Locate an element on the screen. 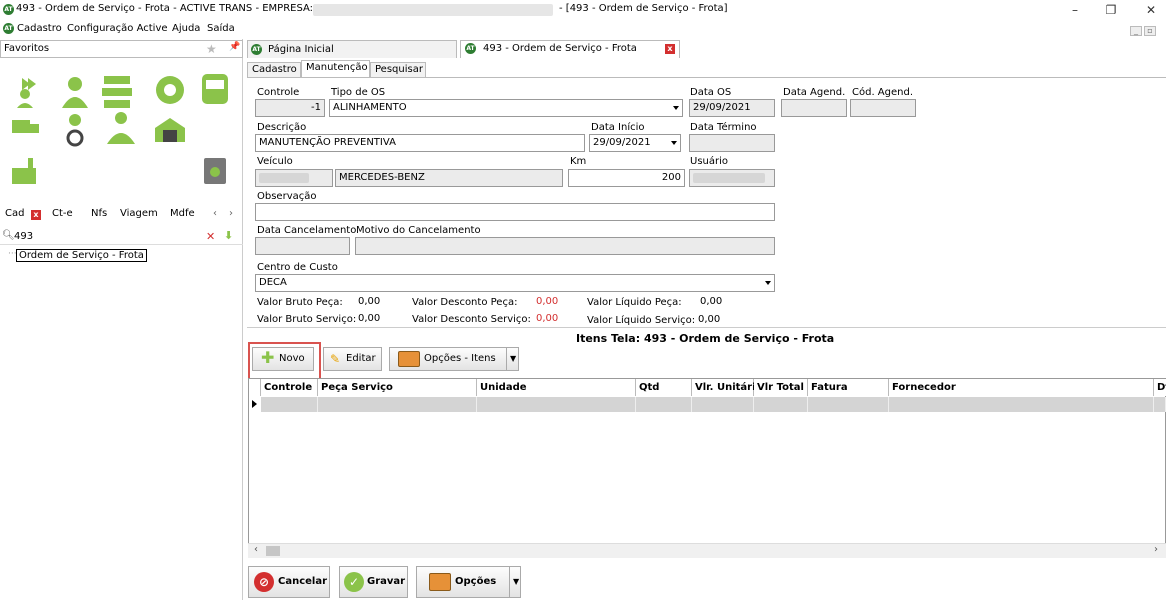 This screenshot has width=1166, height=600. tab-viagem: Viagem is located at coordinates (139, 213).